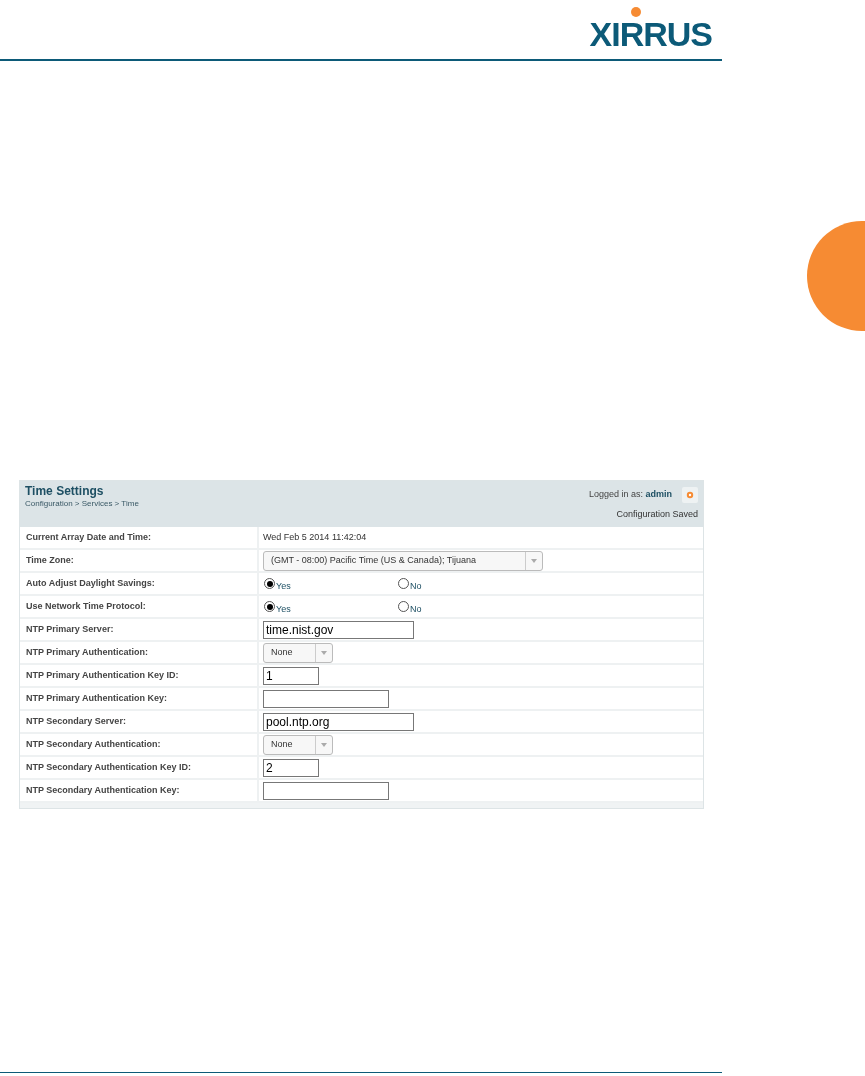  I want to click on input-field: 1, so click(291, 675).